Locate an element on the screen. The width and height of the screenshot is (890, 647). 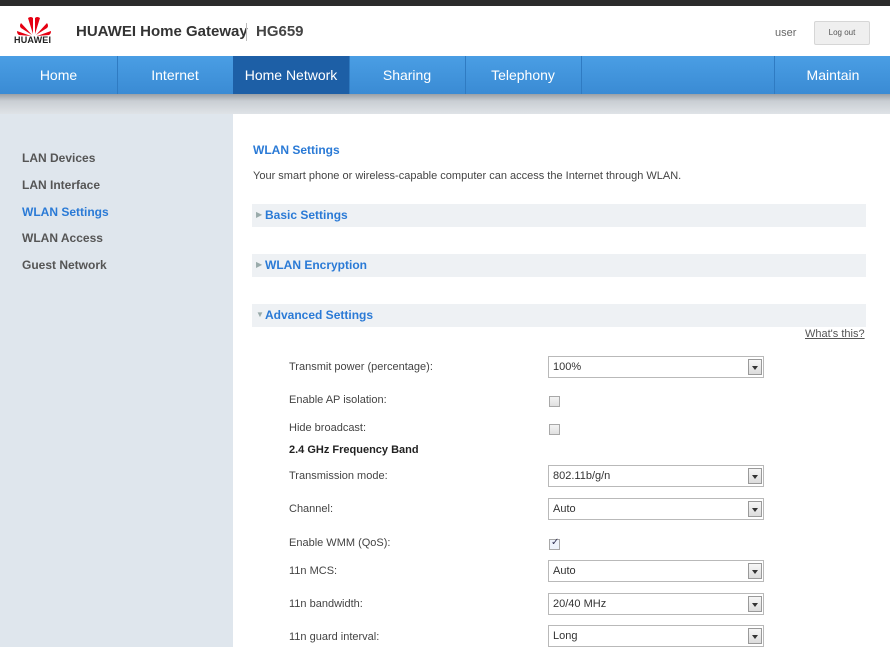
ap-isolation-label: Enable AP isolation: is located at coordinates (338, 400).